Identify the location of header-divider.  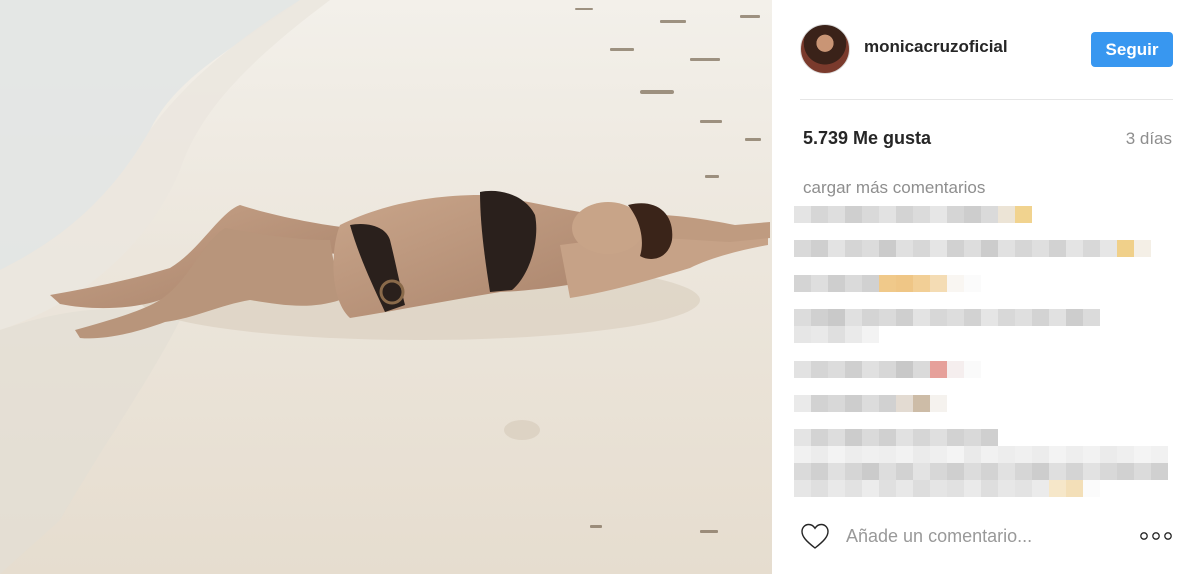
(986, 99).